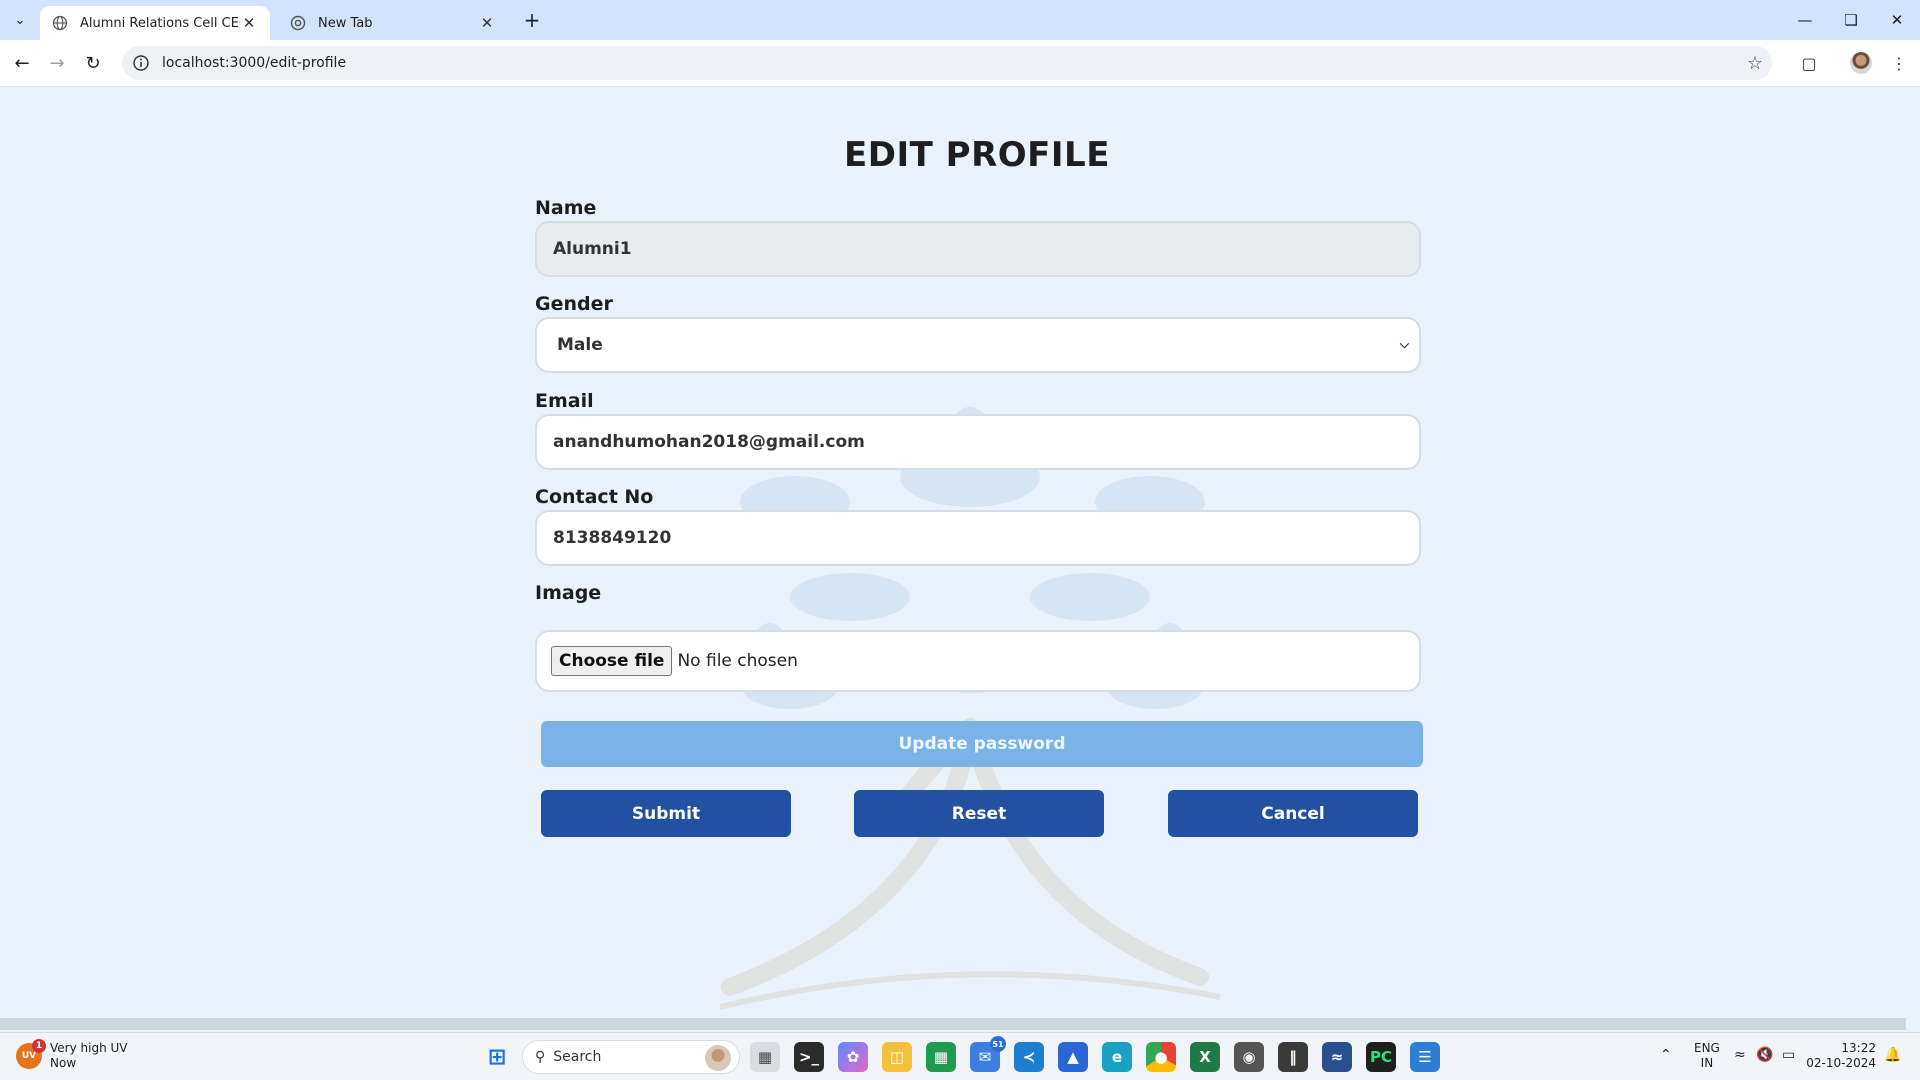 The height and width of the screenshot is (1080, 1920). I want to click on reload-icon: ↻, so click(93, 63).